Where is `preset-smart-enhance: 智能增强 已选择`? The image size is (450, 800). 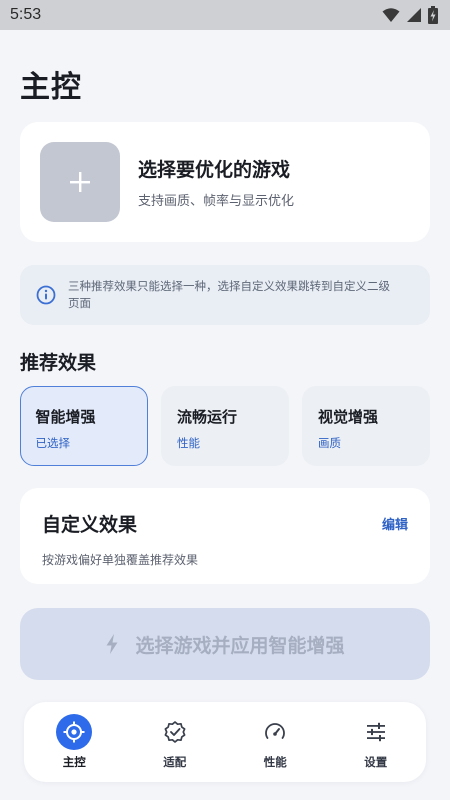 preset-smart-enhance: 智能增强 已选择 is located at coordinates (84, 426).